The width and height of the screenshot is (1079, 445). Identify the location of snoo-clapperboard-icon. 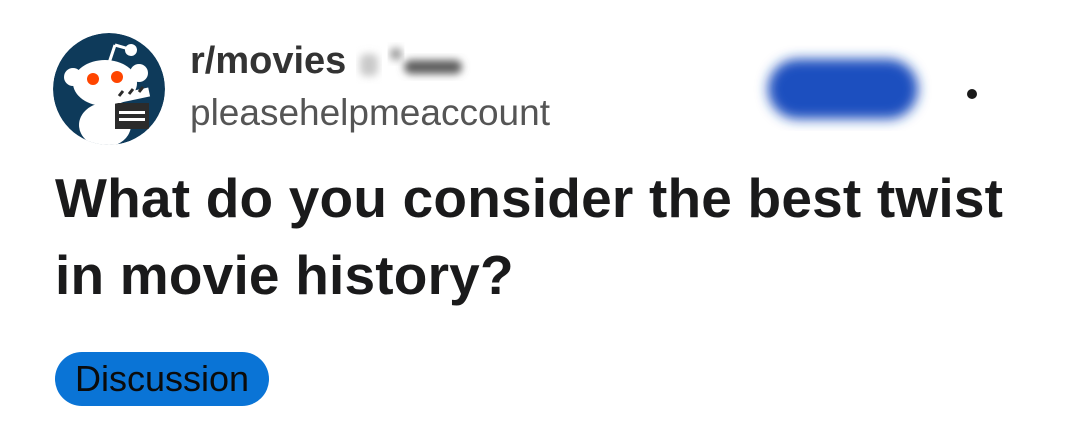
(109, 89).